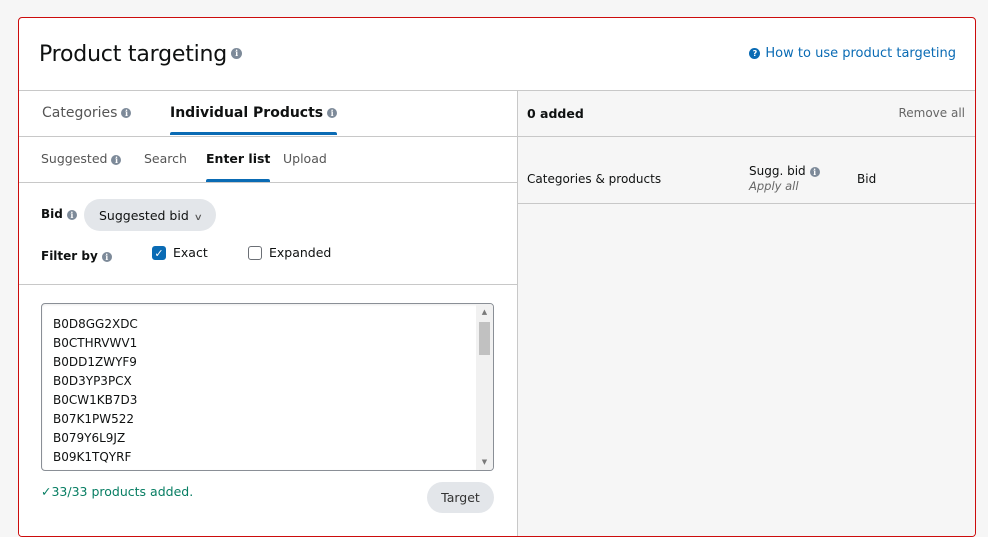 The width and height of the screenshot is (988, 537). What do you see at coordinates (80, 113) in the screenshot?
I see `tab-label: Categories` at bounding box center [80, 113].